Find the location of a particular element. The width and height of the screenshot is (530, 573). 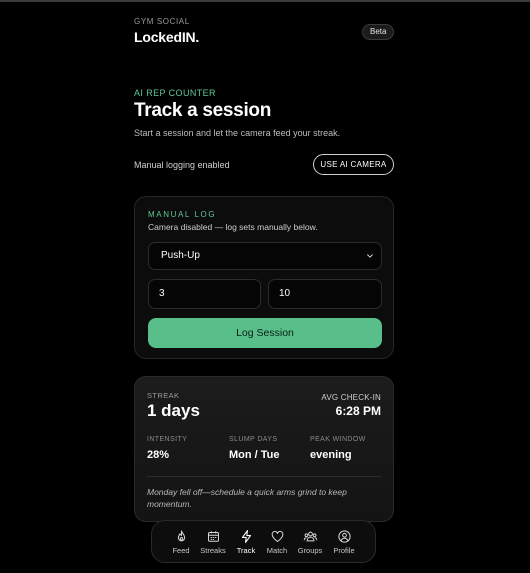

slump-days-label: SLUMP DAYS is located at coordinates (253, 439).